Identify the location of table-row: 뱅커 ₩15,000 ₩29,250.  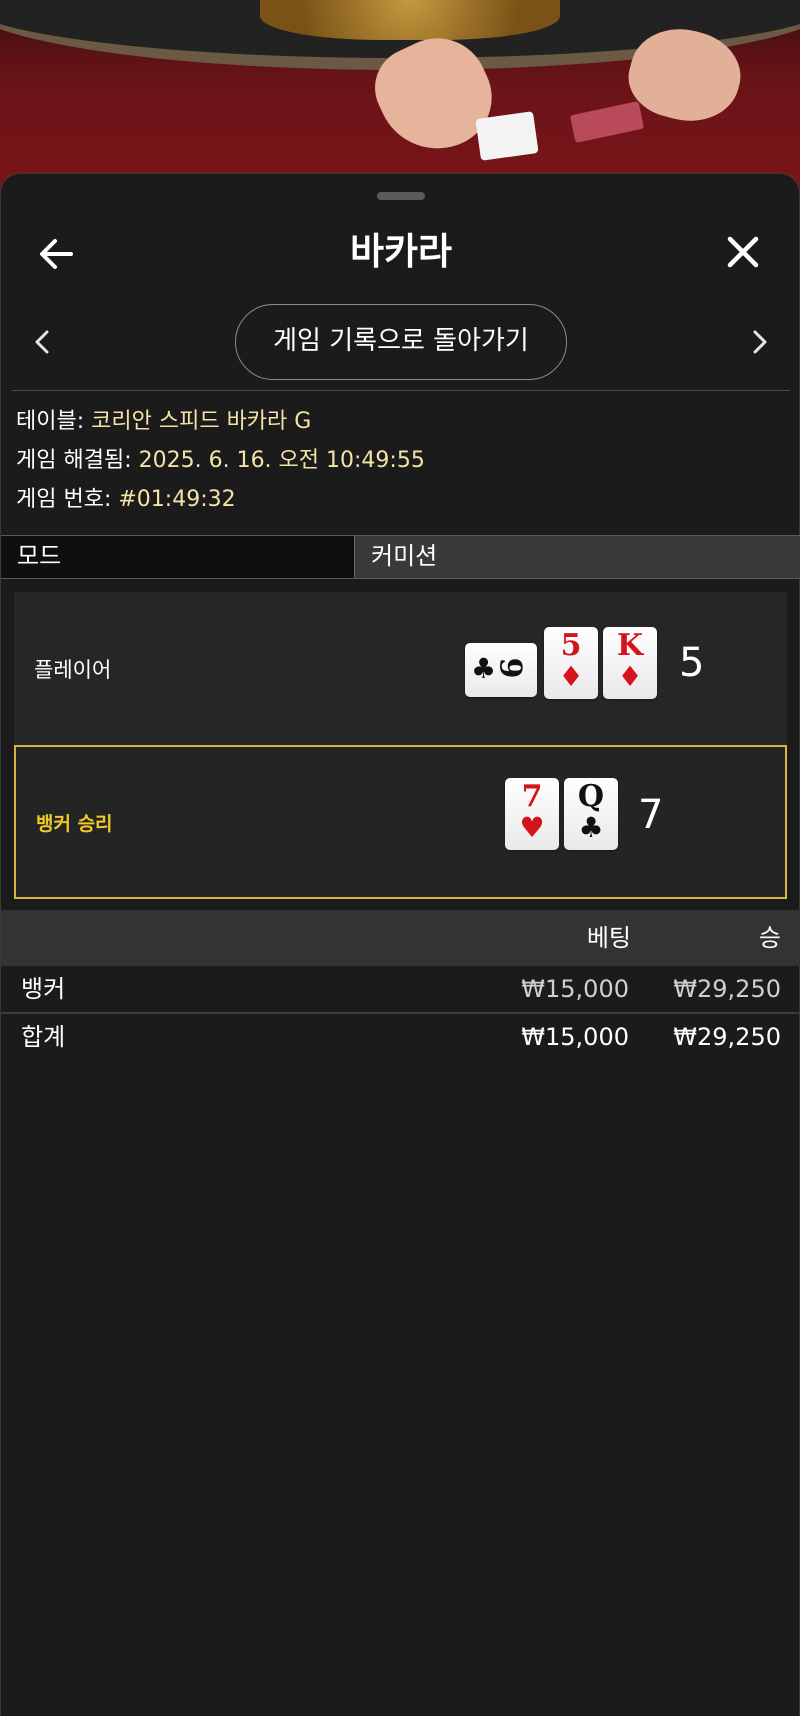
(400, 989).